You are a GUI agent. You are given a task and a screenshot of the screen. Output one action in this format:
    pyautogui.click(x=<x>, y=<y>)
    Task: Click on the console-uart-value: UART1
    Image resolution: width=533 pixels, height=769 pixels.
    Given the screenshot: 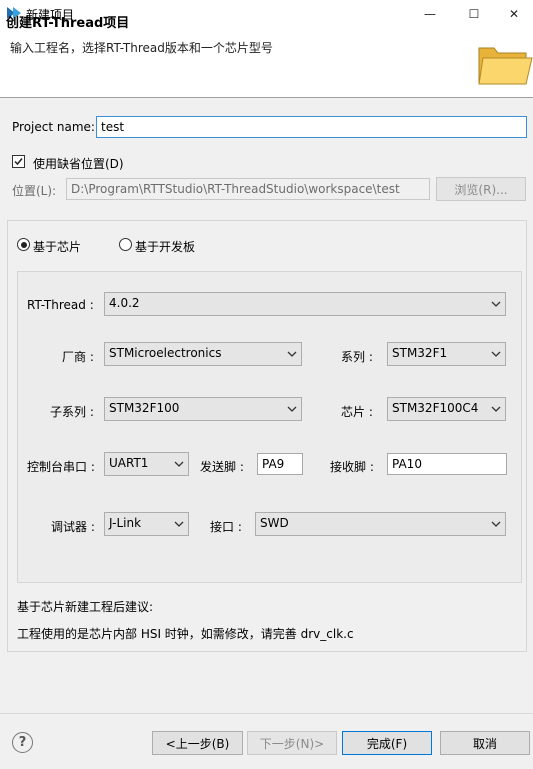 What is the action you would take?
    pyautogui.click(x=129, y=463)
    